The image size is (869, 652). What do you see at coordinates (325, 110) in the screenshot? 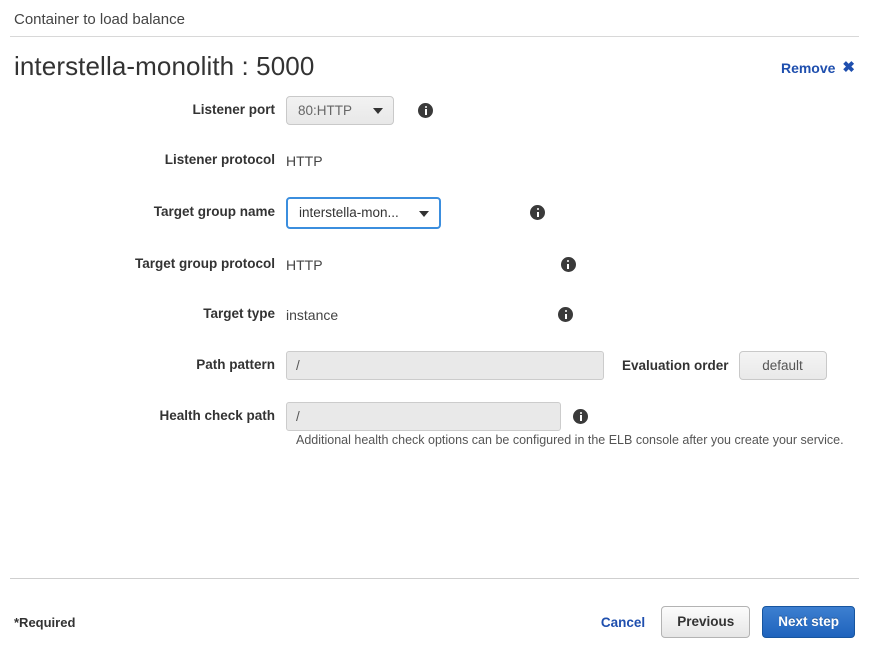
I see `listener-port-value: 80:HTTP` at bounding box center [325, 110].